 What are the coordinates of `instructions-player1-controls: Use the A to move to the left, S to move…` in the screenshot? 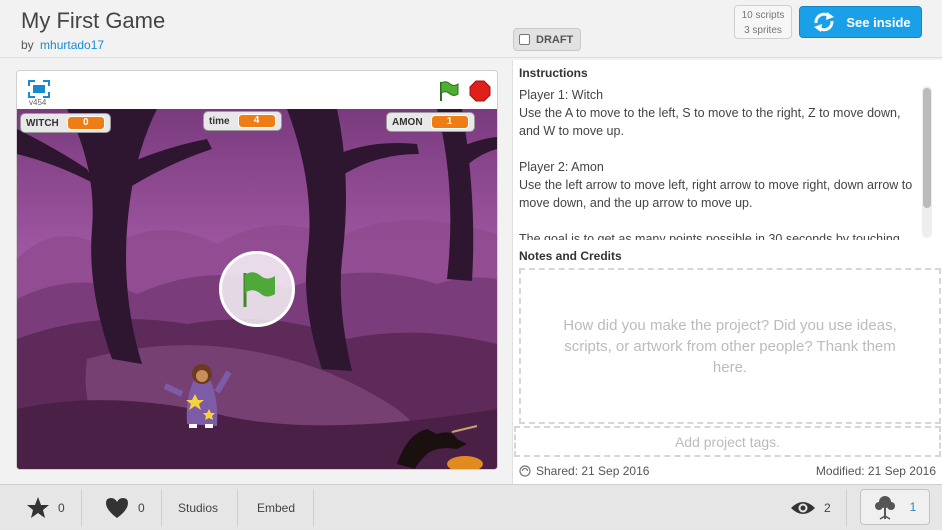 It's located at (710, 122).